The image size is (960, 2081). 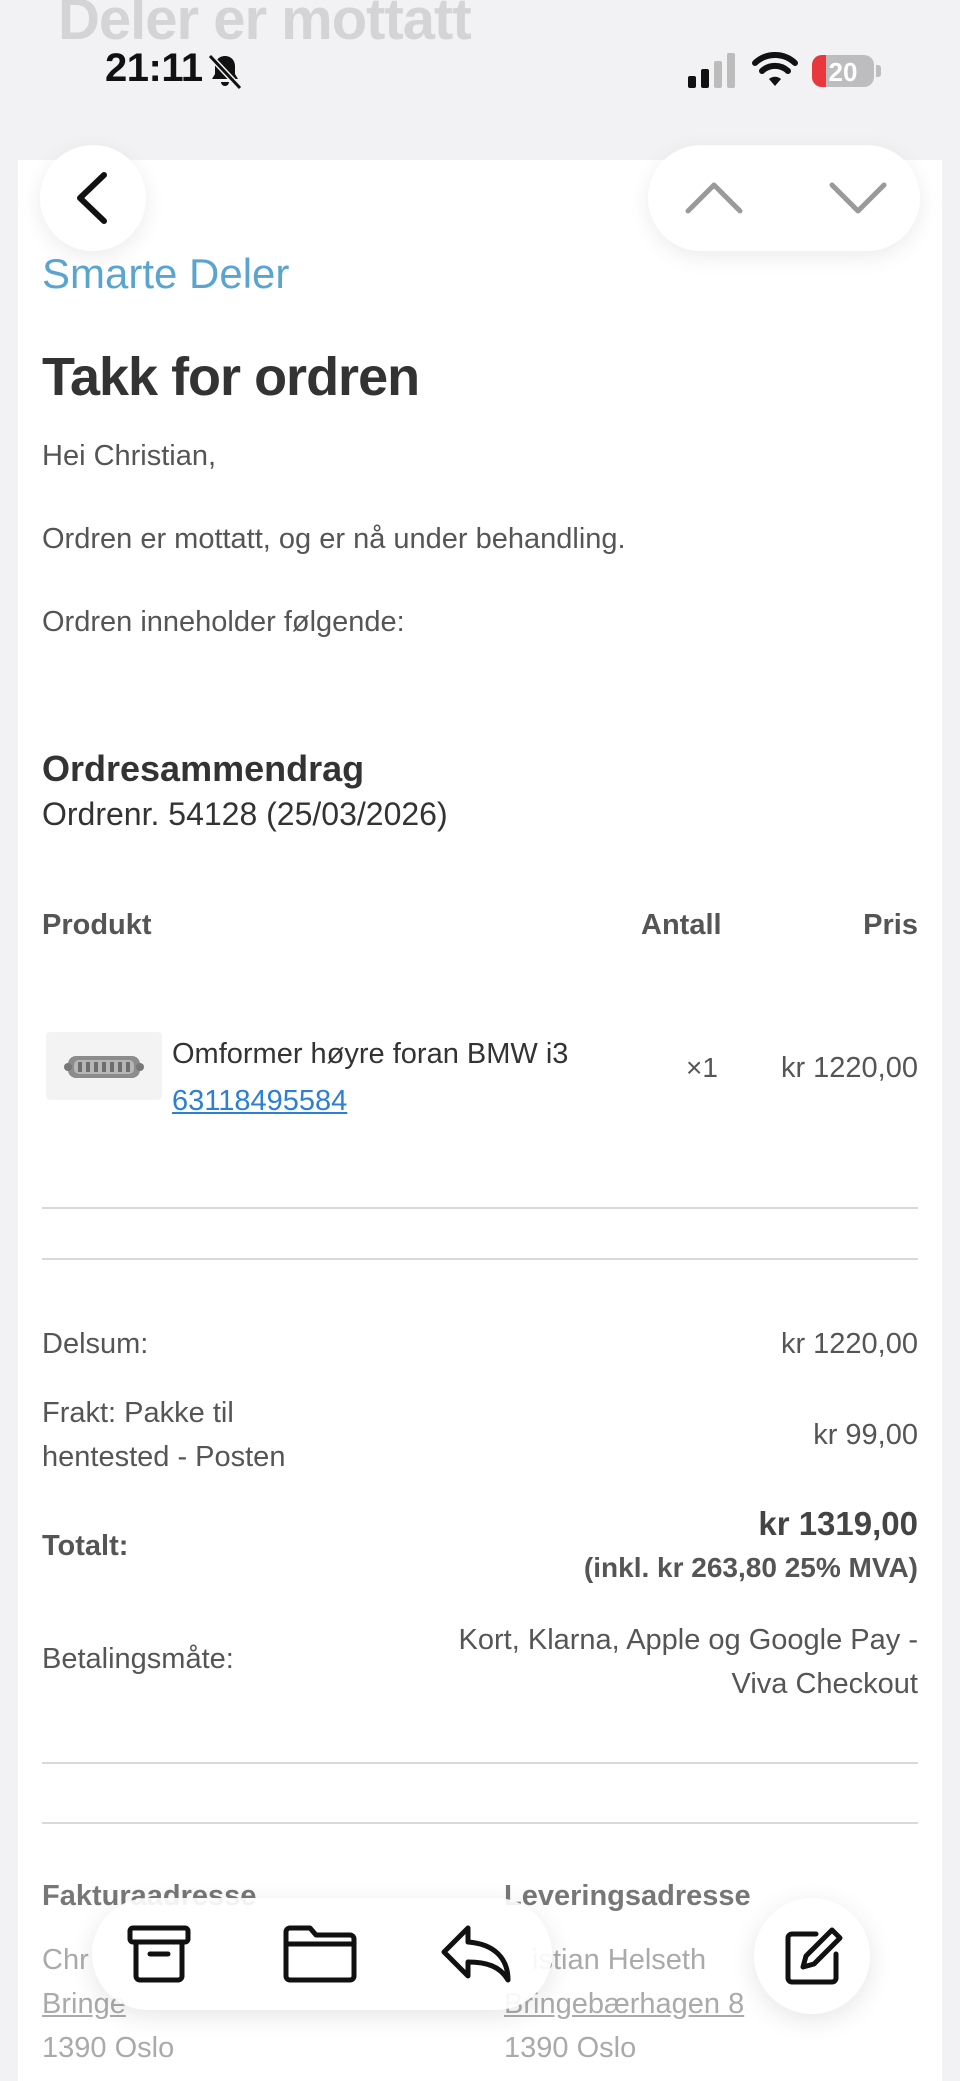 What do you see at coordinates (890, 925) in the screenshot?
I see `column-header-price: Pris` at bounding box center [890, 925].